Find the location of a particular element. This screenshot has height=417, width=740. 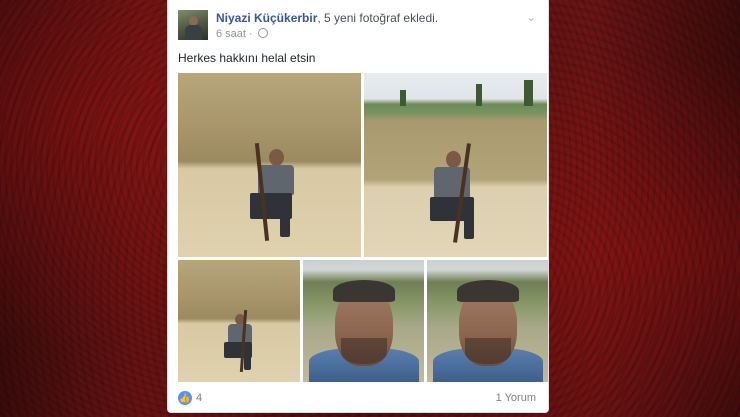

reaction-count: 4 is located at coordinates (199, 398).